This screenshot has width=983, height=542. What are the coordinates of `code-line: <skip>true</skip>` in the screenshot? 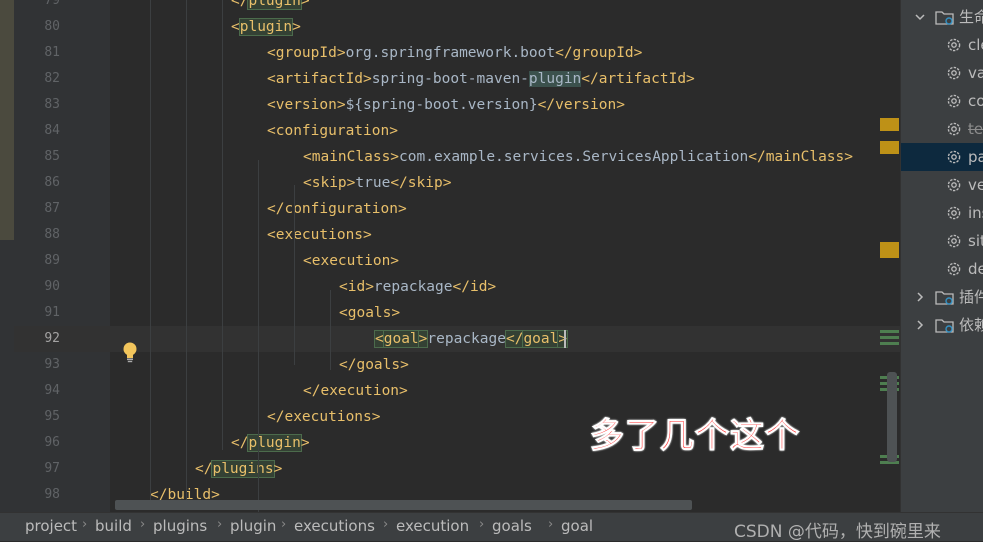 It's located at (505, 183).